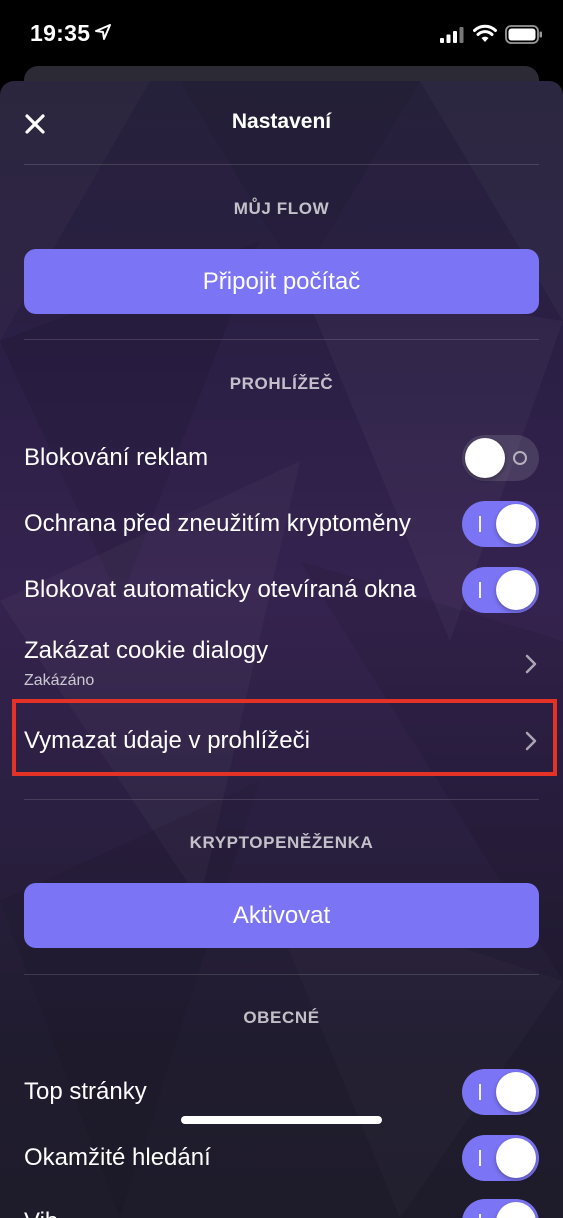 This screenshot has height=1218, width=563. I want to click on instant-search-toggle, so click(500, 1158).